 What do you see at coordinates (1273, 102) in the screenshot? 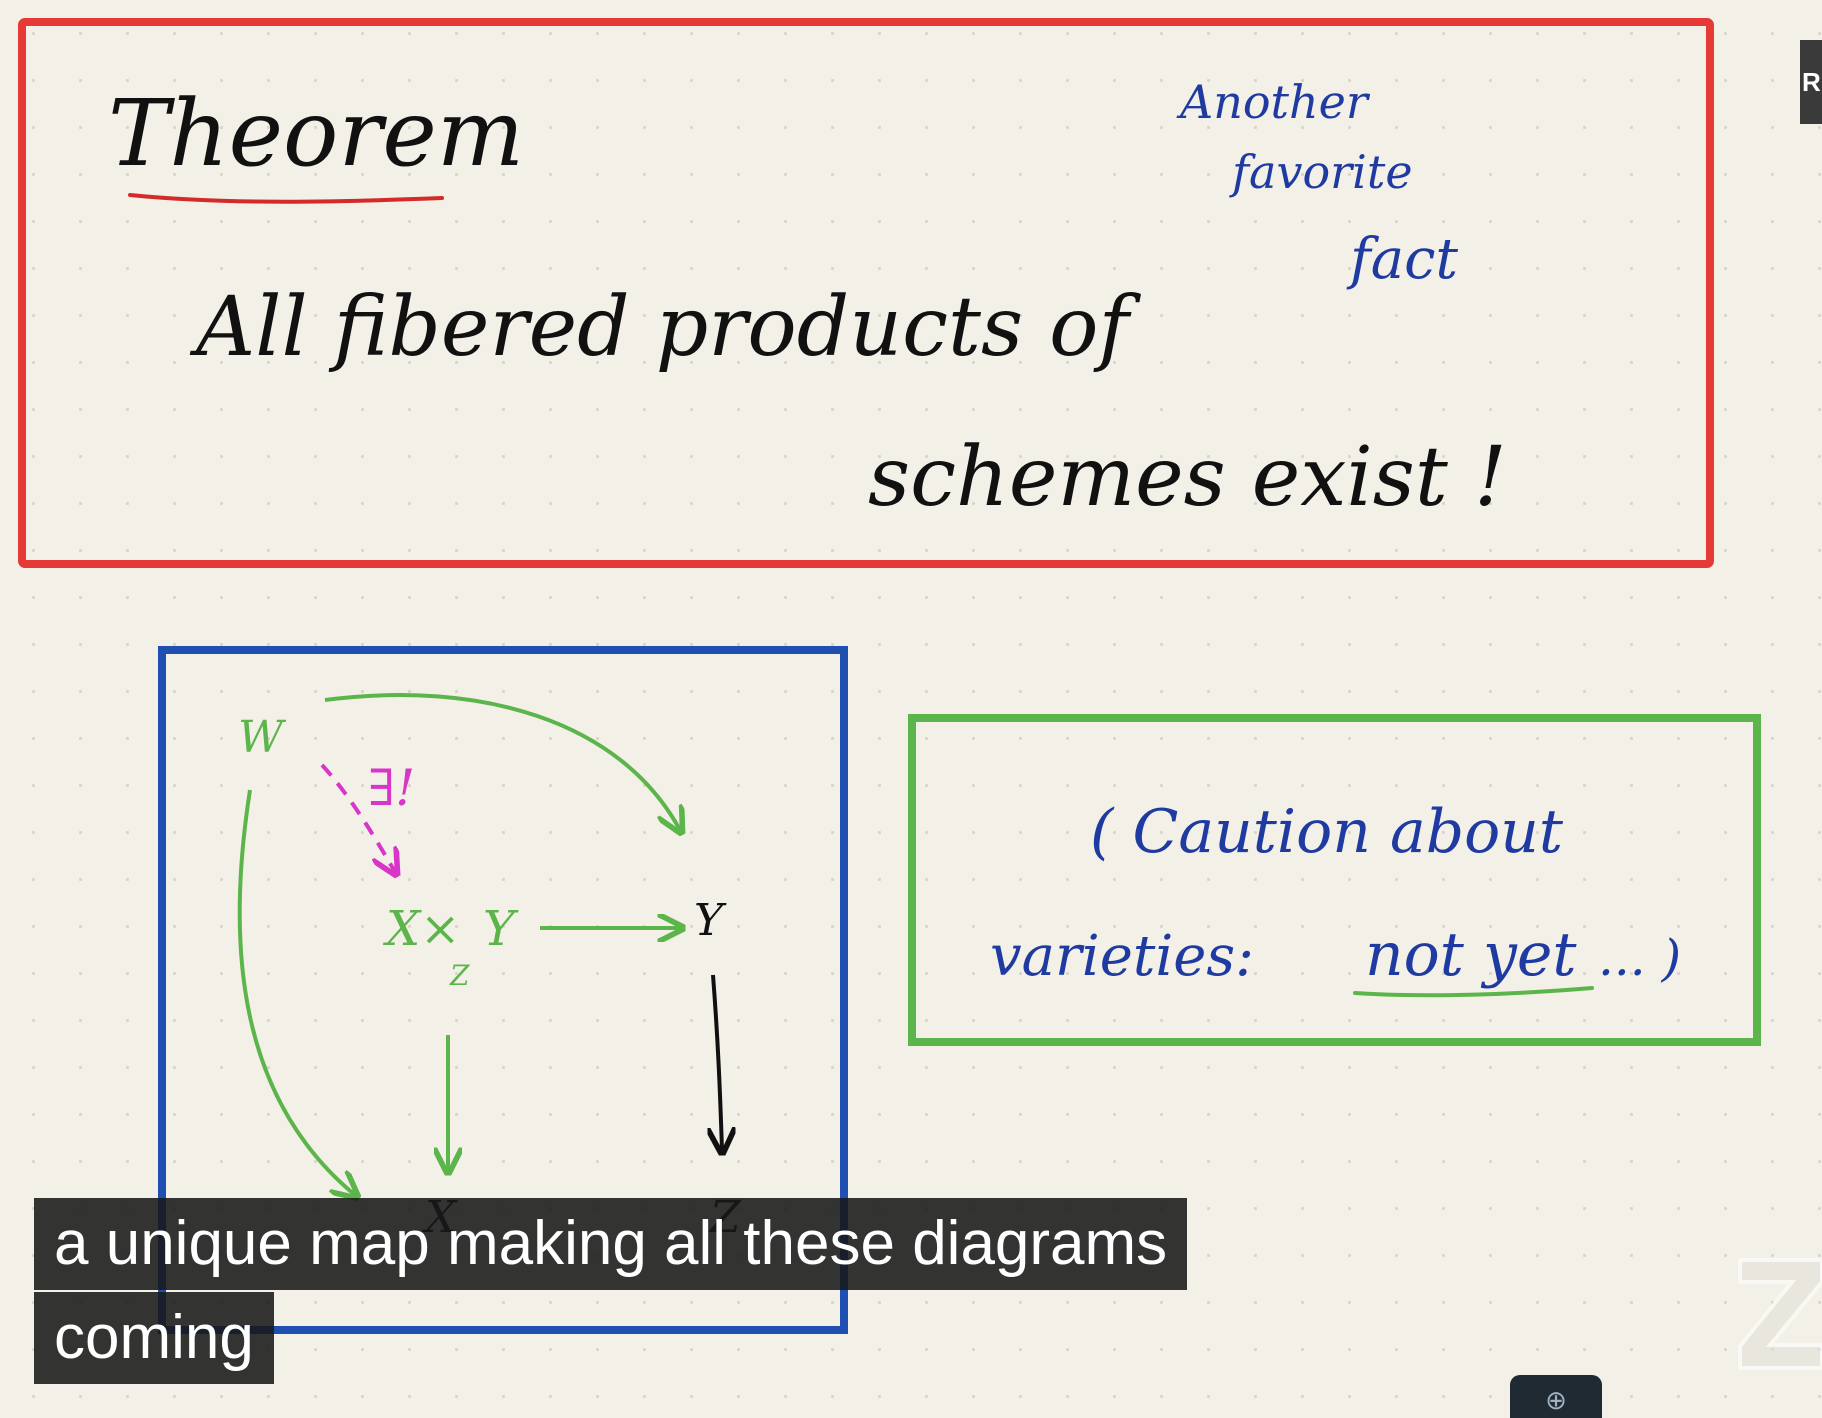
I see `margin-note-line-1: Another` at bounding box center [1273, 102].